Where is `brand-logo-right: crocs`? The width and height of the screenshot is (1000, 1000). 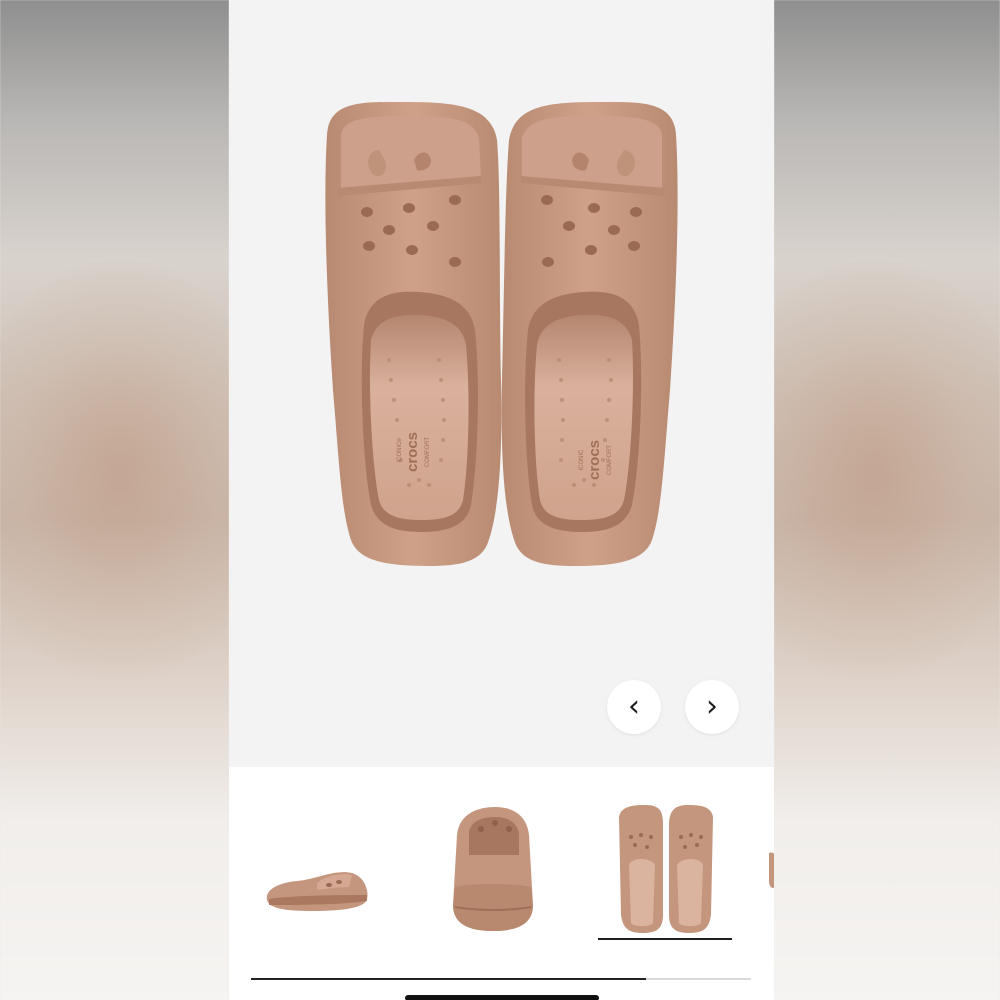
brand-logo-right: crocs is located at coordinates (594, 460).